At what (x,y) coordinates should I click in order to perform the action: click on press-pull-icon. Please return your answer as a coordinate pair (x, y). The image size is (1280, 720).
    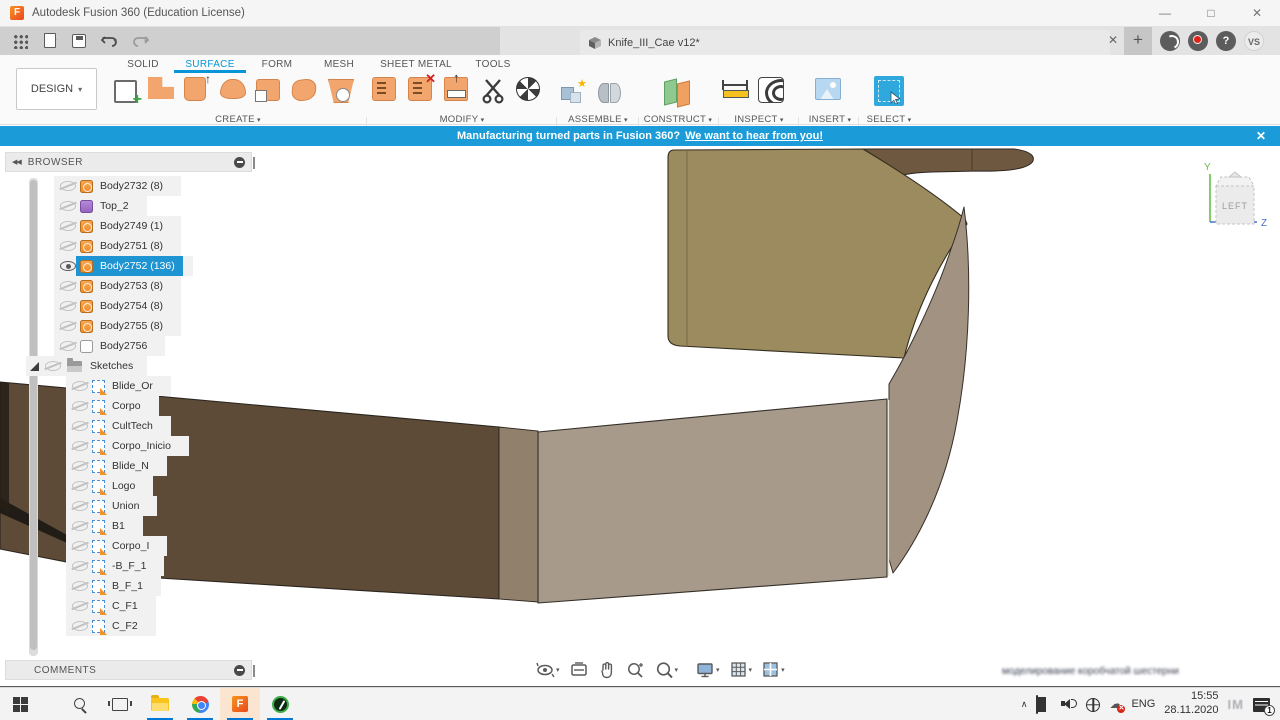
    Looking at the image, I should click on (456, 85).